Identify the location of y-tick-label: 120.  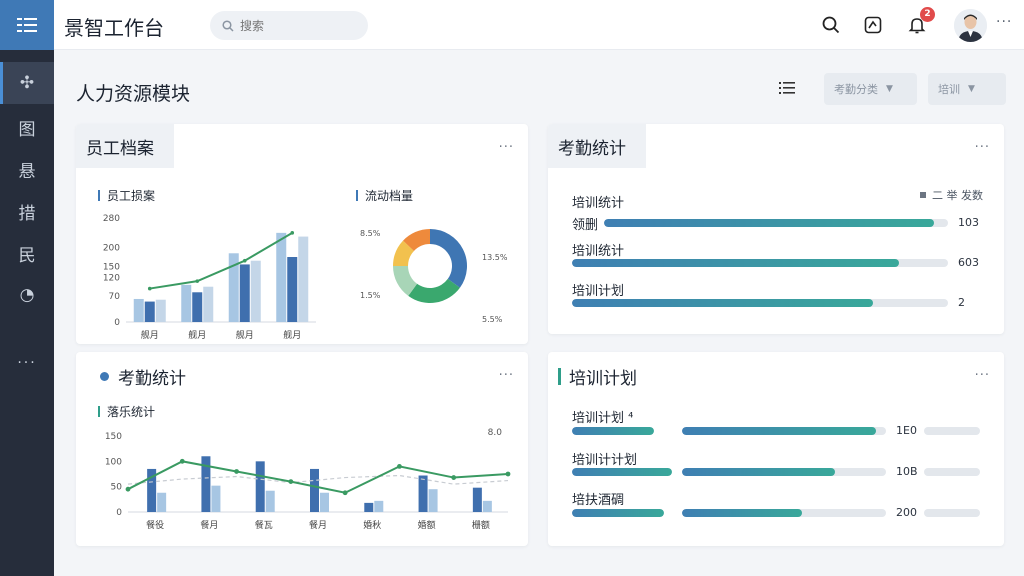
(111, 278).